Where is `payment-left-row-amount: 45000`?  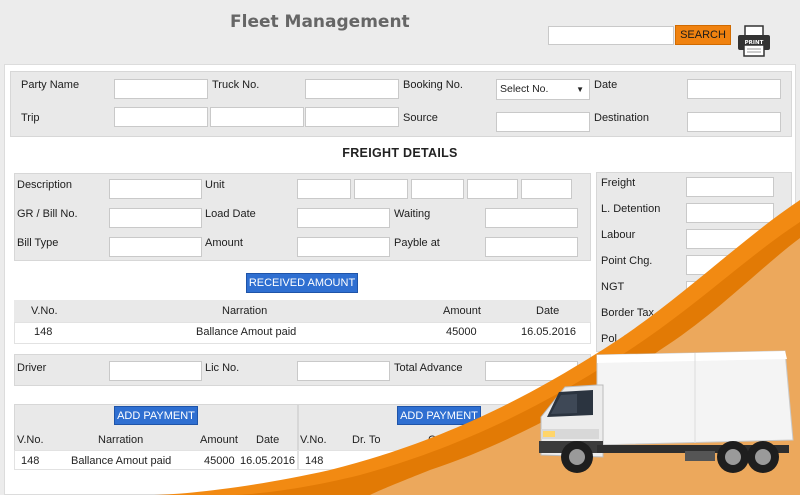
payment-left-row-amount: 45000 is located at coordinates (219, 461).